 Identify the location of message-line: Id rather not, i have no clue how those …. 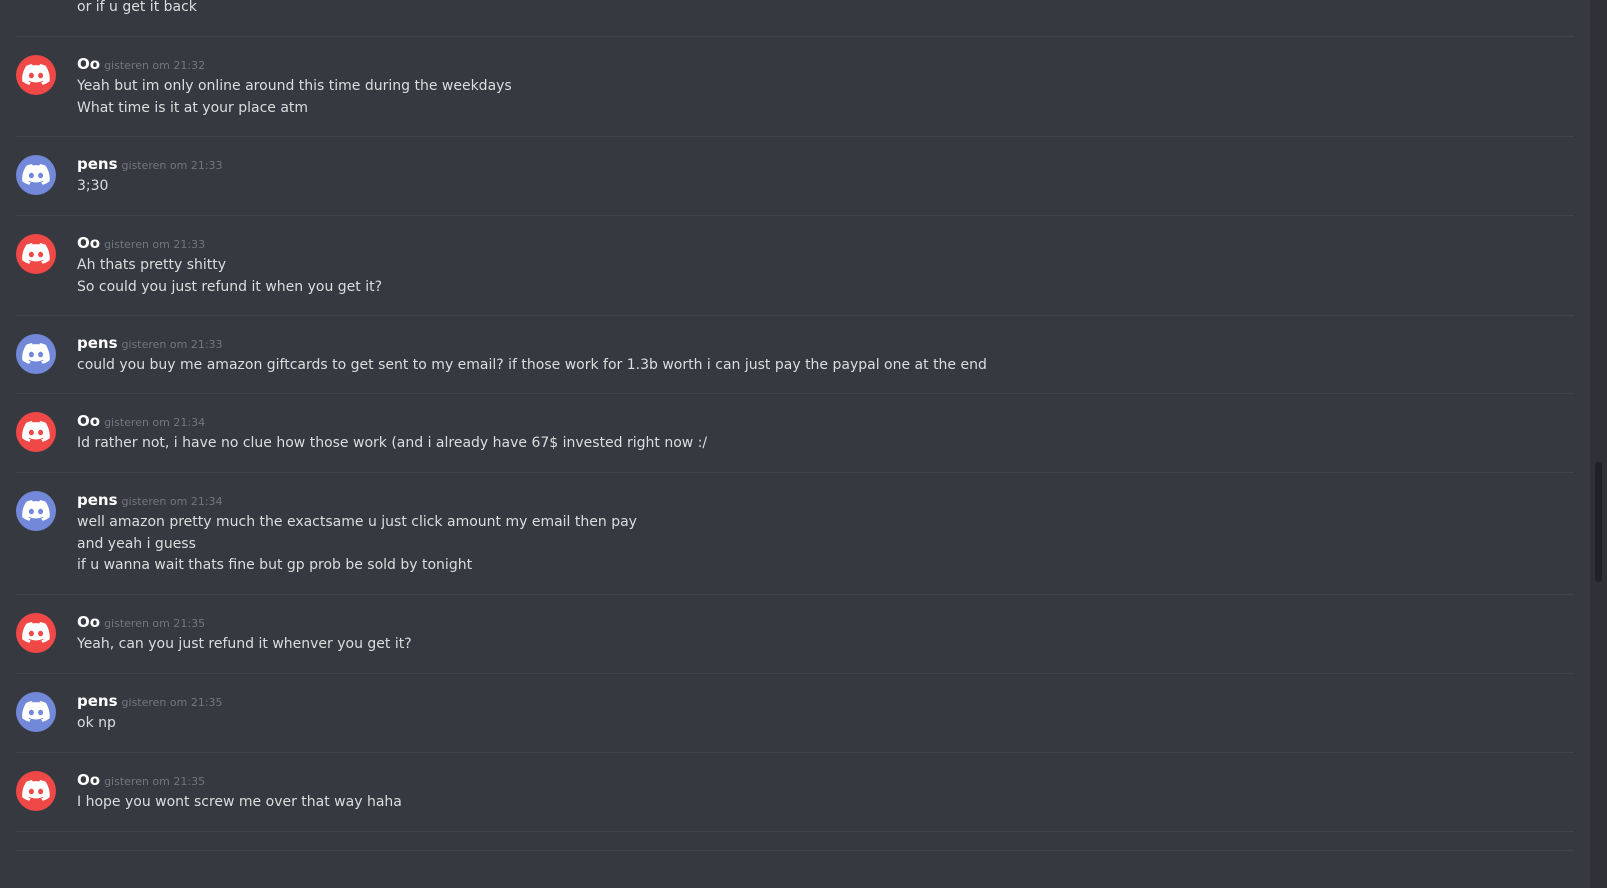
(392, 443).